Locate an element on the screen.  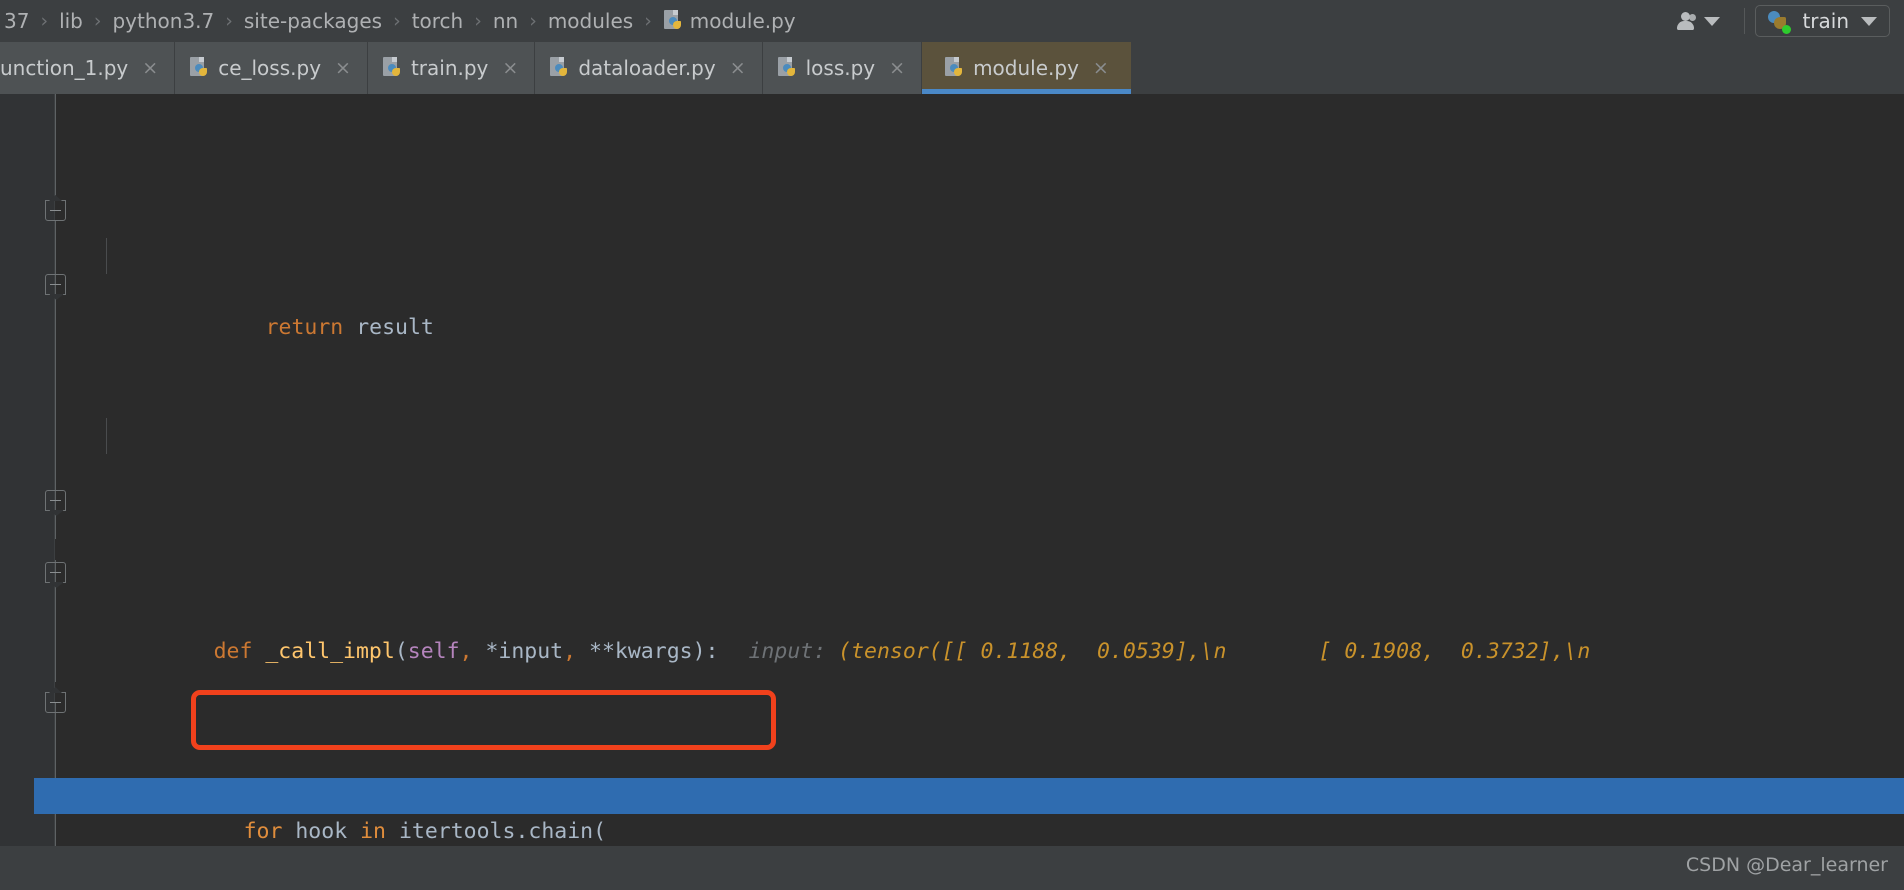
tab-label: dataloader.py is located at coordinates (647, 68).